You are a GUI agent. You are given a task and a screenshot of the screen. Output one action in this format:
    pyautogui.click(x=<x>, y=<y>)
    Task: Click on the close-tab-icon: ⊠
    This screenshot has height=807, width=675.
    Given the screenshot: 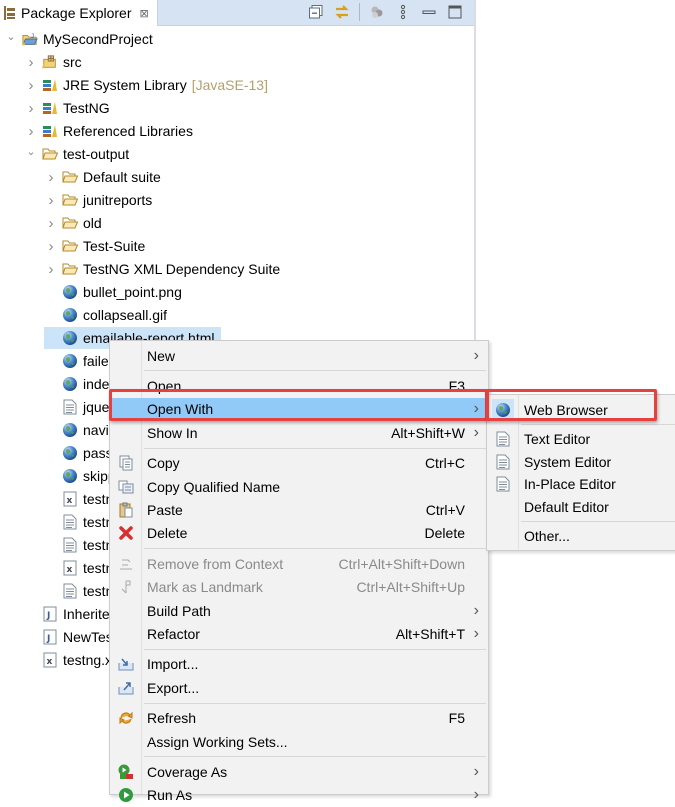 What is the action you would take?
    pyautogui.click(x=144, y=13)
    